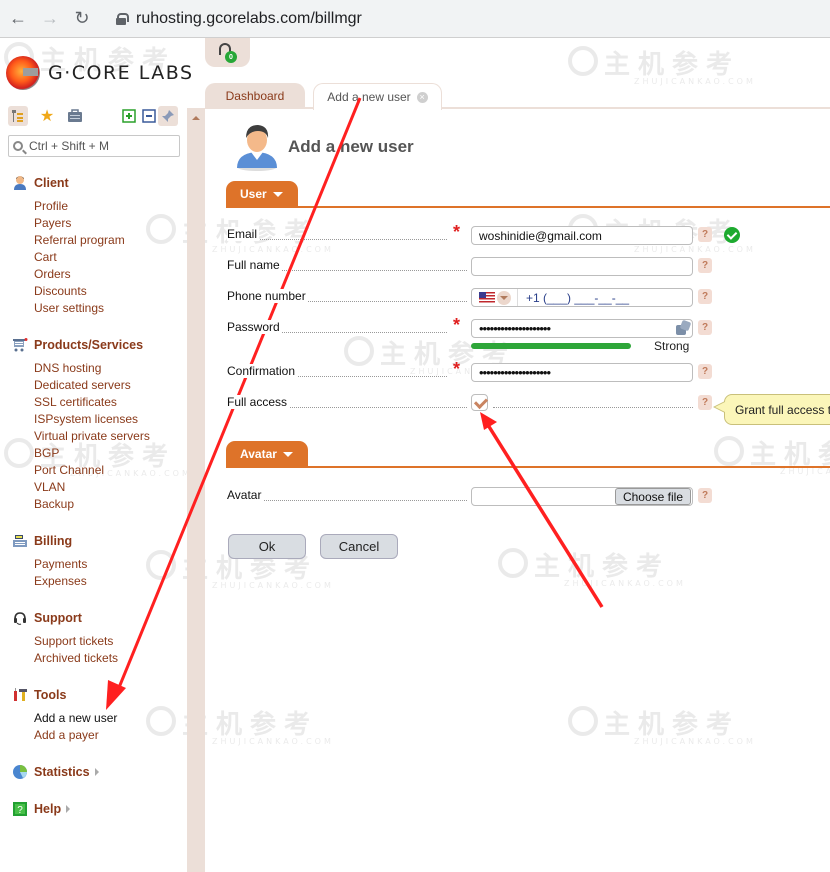  I want to click on sidebar-item-port-channel: Port Channel, so click(92, 470).